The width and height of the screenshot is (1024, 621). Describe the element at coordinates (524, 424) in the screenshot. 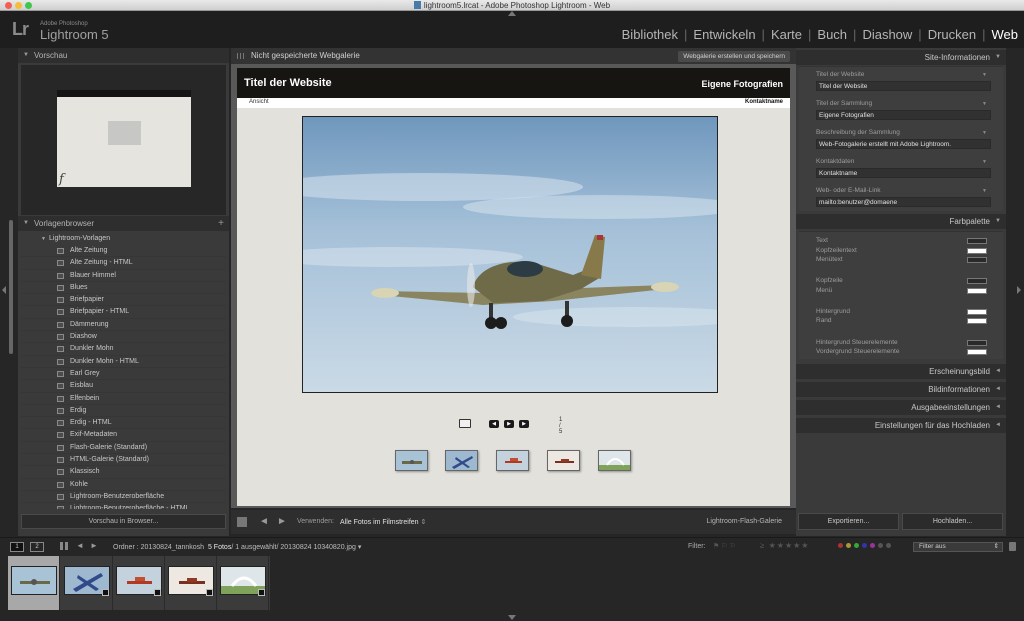

I see `next-button: ▶` at that location.